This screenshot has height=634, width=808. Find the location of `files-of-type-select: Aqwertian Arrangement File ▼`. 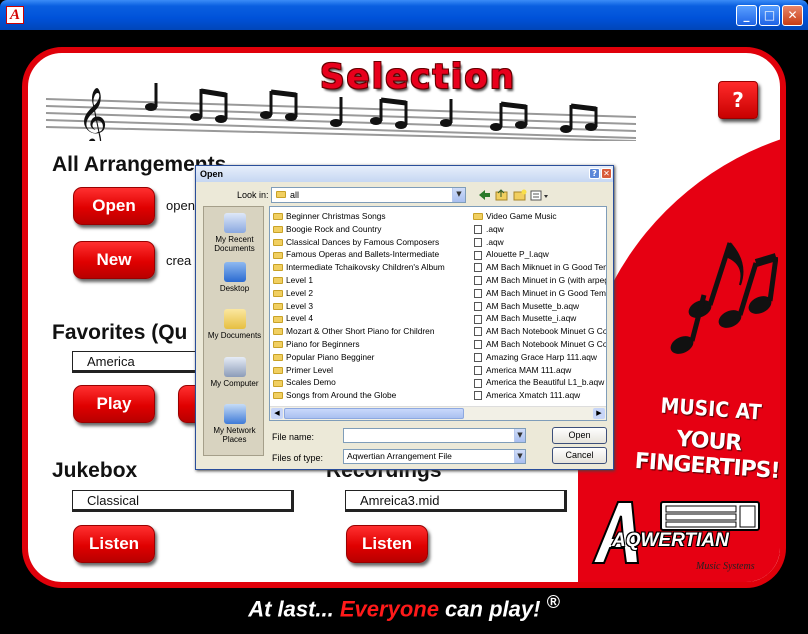

files-of-type-select: Aqwertian Arrangement File ▼ is located at coordinates (434, 456).